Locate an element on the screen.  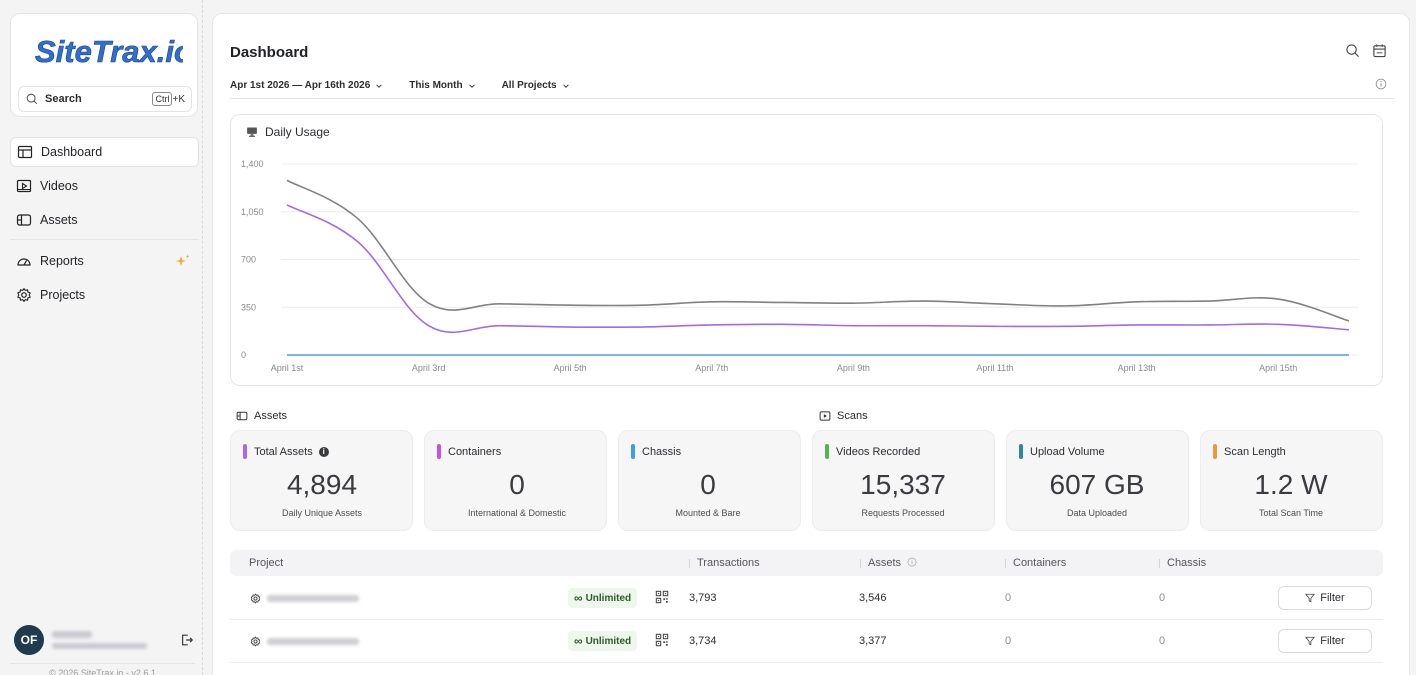
stat-label: Chassis is located at coordinates (662, 451).